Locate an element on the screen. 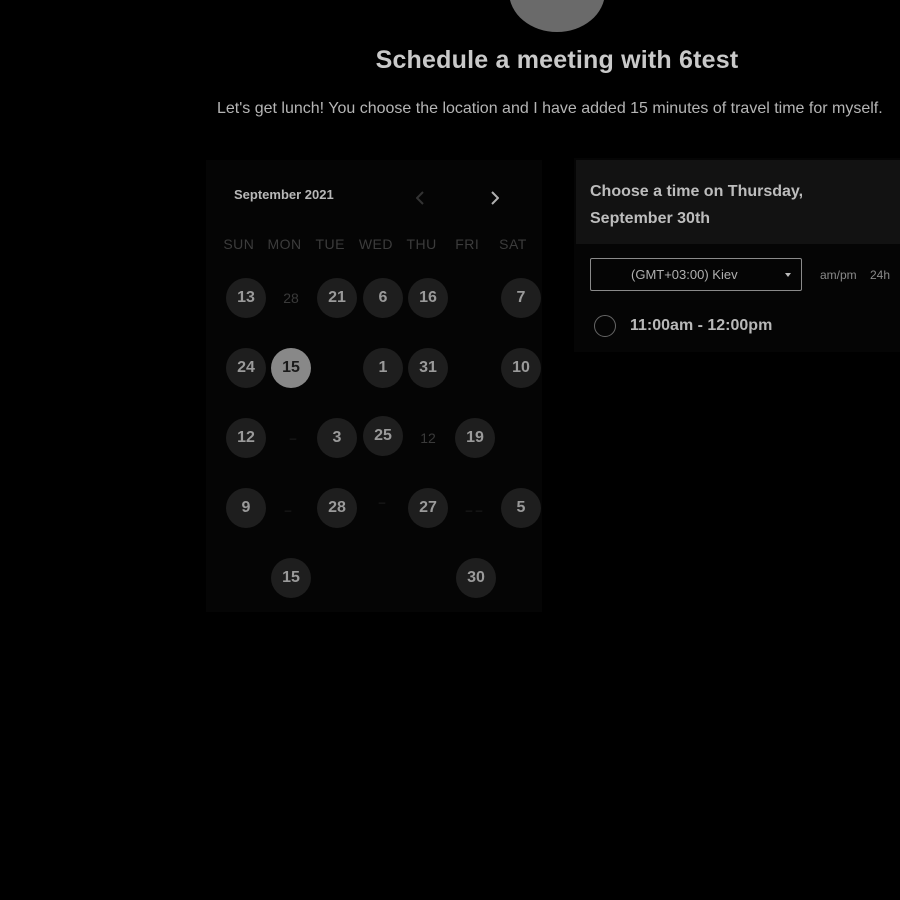  weekday-label: WED is located at coordinates (375, 244).